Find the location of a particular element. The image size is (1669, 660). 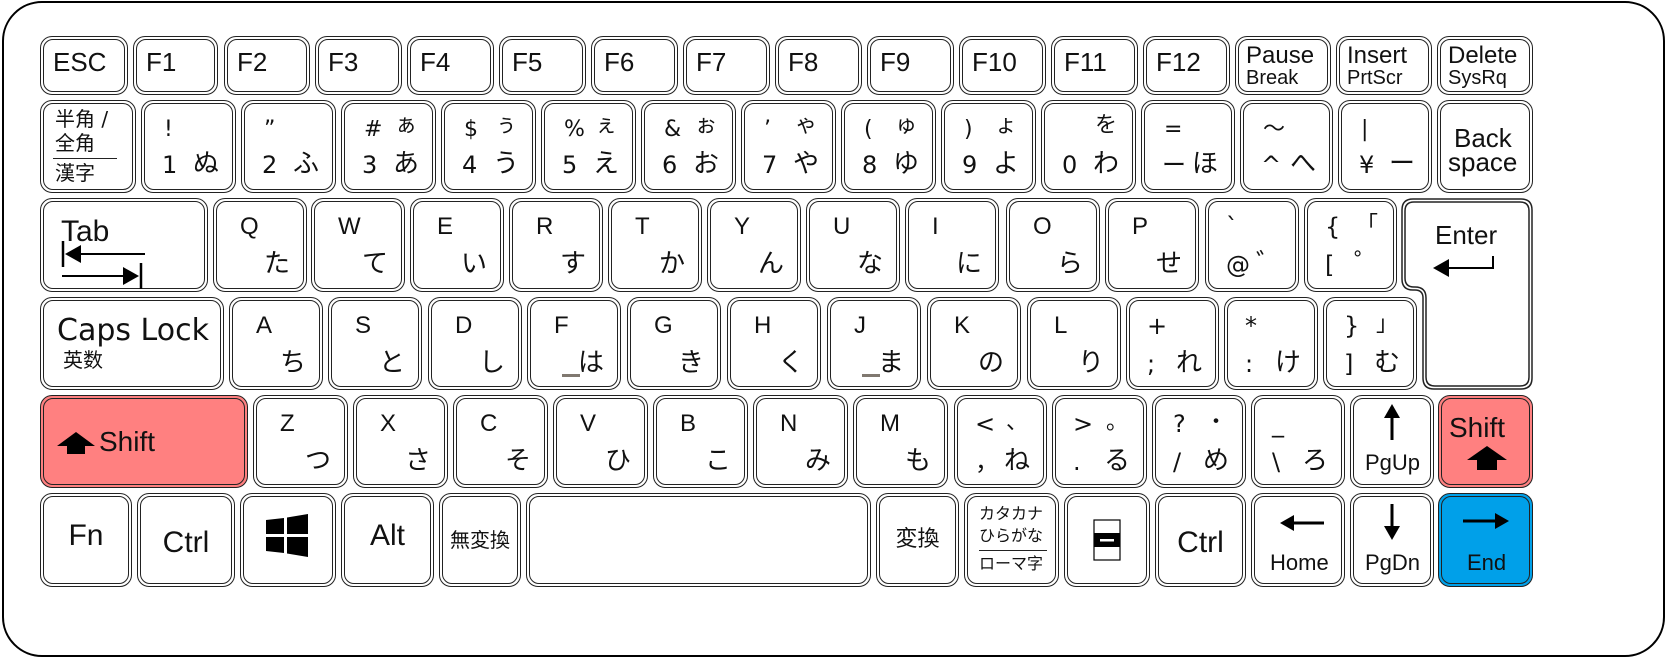

key-pause: Pause Break is located at coordinates (1283, 65).